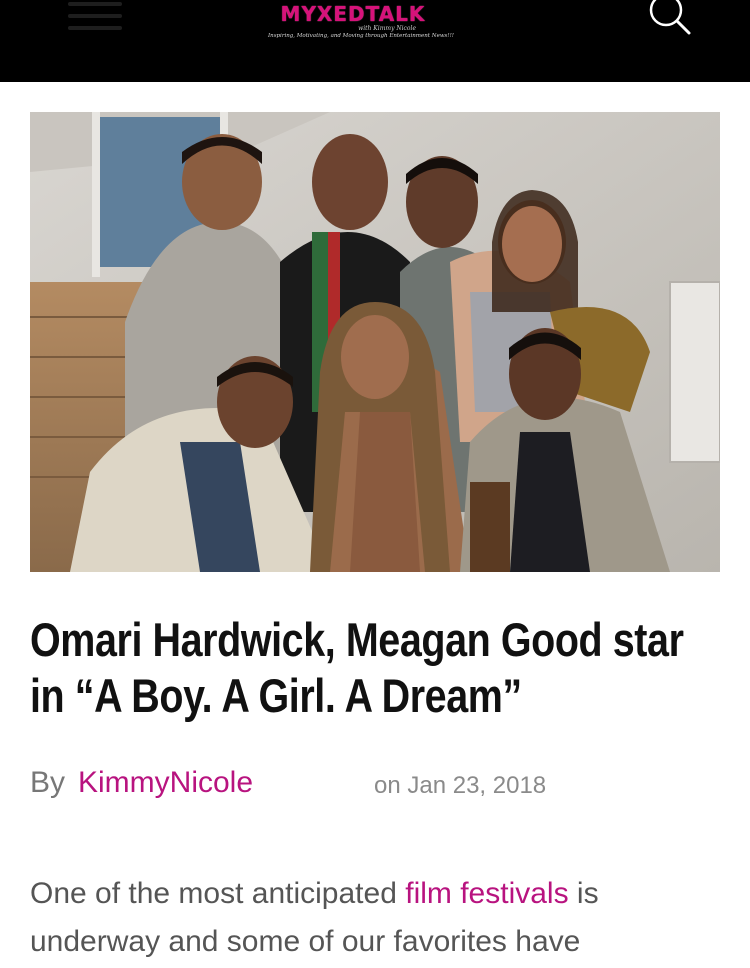  I want to click on article-byline: By KimmyNicole on Jan 23, 2018, so click(375, 786).